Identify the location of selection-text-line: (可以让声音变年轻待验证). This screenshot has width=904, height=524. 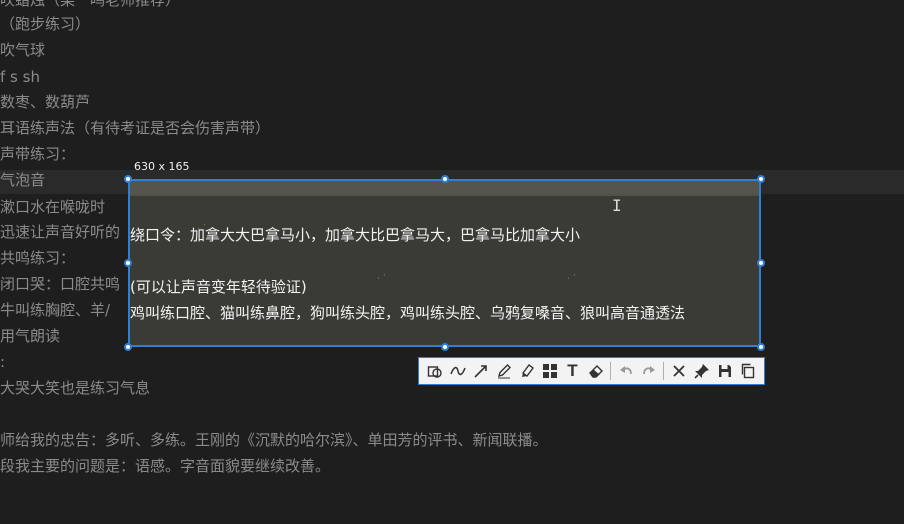
(218, 287).